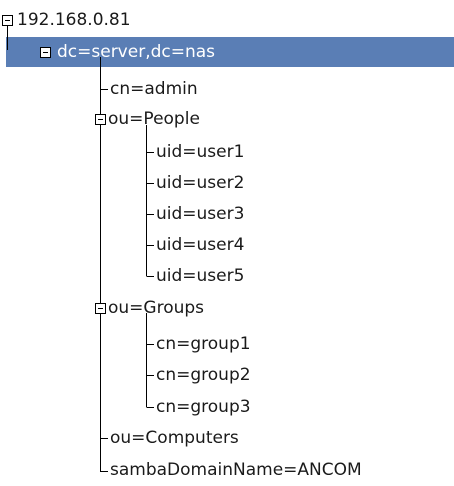  I want to click on tree-node-computers: ou=Computers, so click(174, 438).